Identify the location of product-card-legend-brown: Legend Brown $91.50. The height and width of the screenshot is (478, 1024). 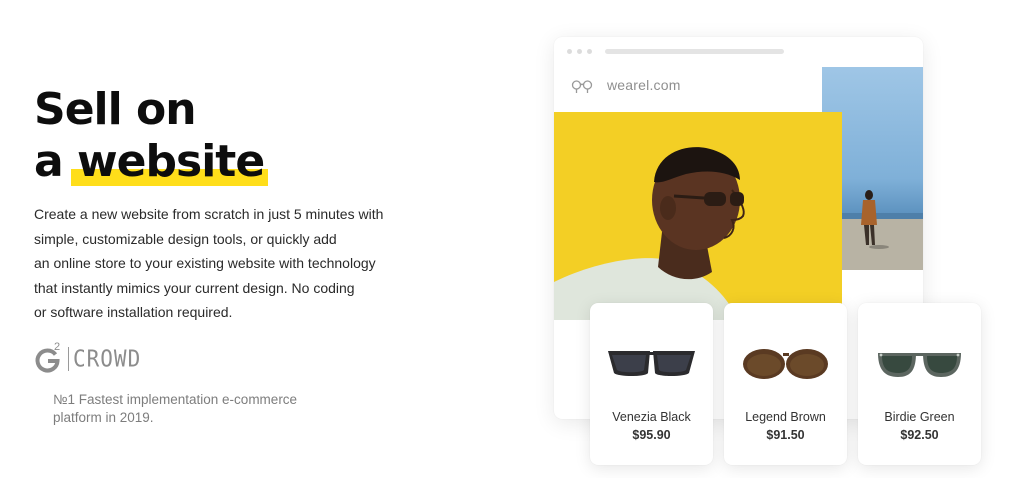
(785, 384).